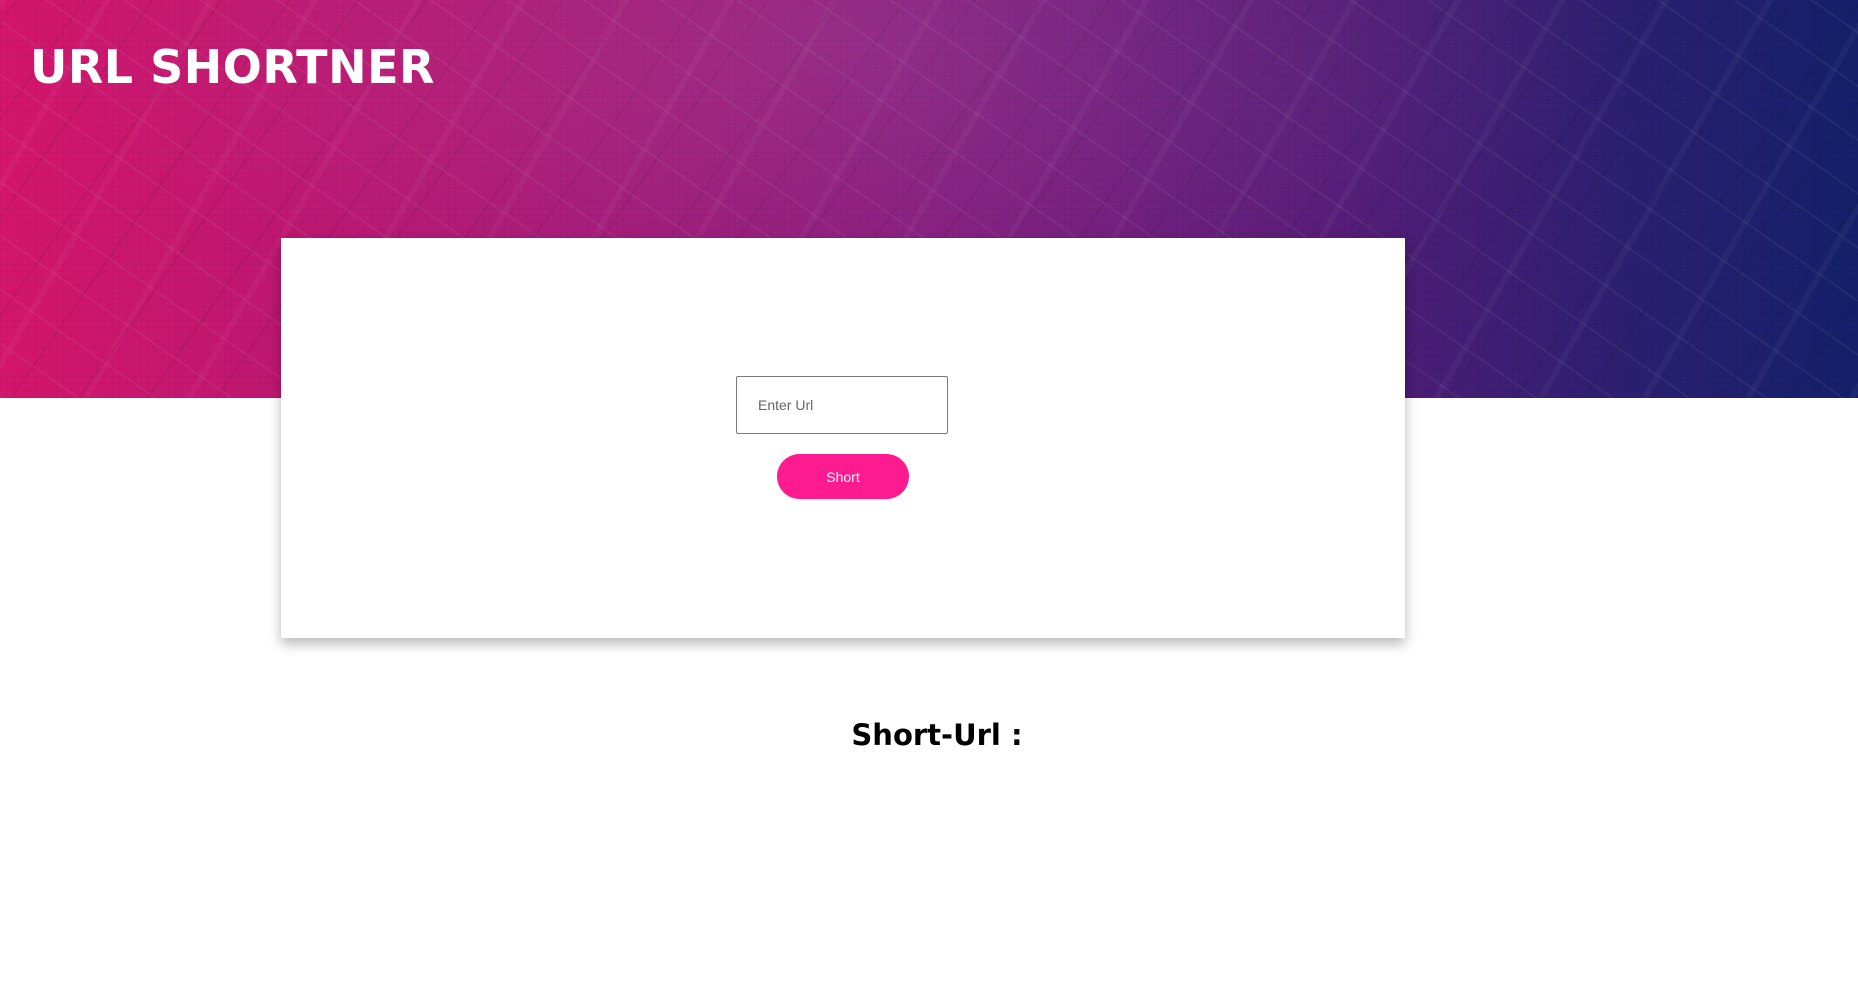 The image size is (1858, 981). What do you see at coordinates (937, 735) in the screenshot?
I see `short-url-label: Short-Url :` at bounding box center [937, 735].